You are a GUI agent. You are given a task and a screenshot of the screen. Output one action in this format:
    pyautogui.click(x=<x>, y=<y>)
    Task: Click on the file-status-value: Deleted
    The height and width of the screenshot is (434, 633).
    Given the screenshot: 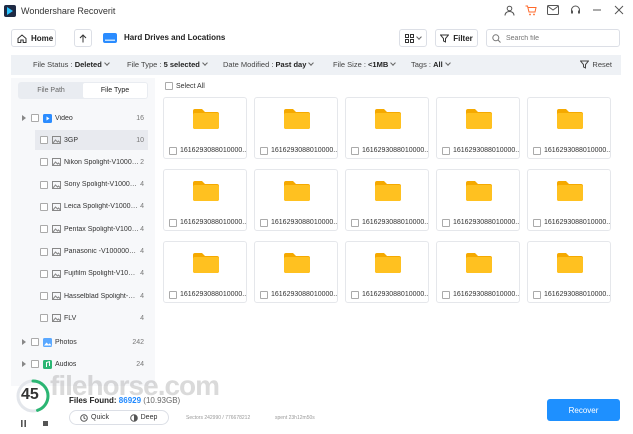 What is the action you would take?
    pyautogui.click(x=88, y=64)
    